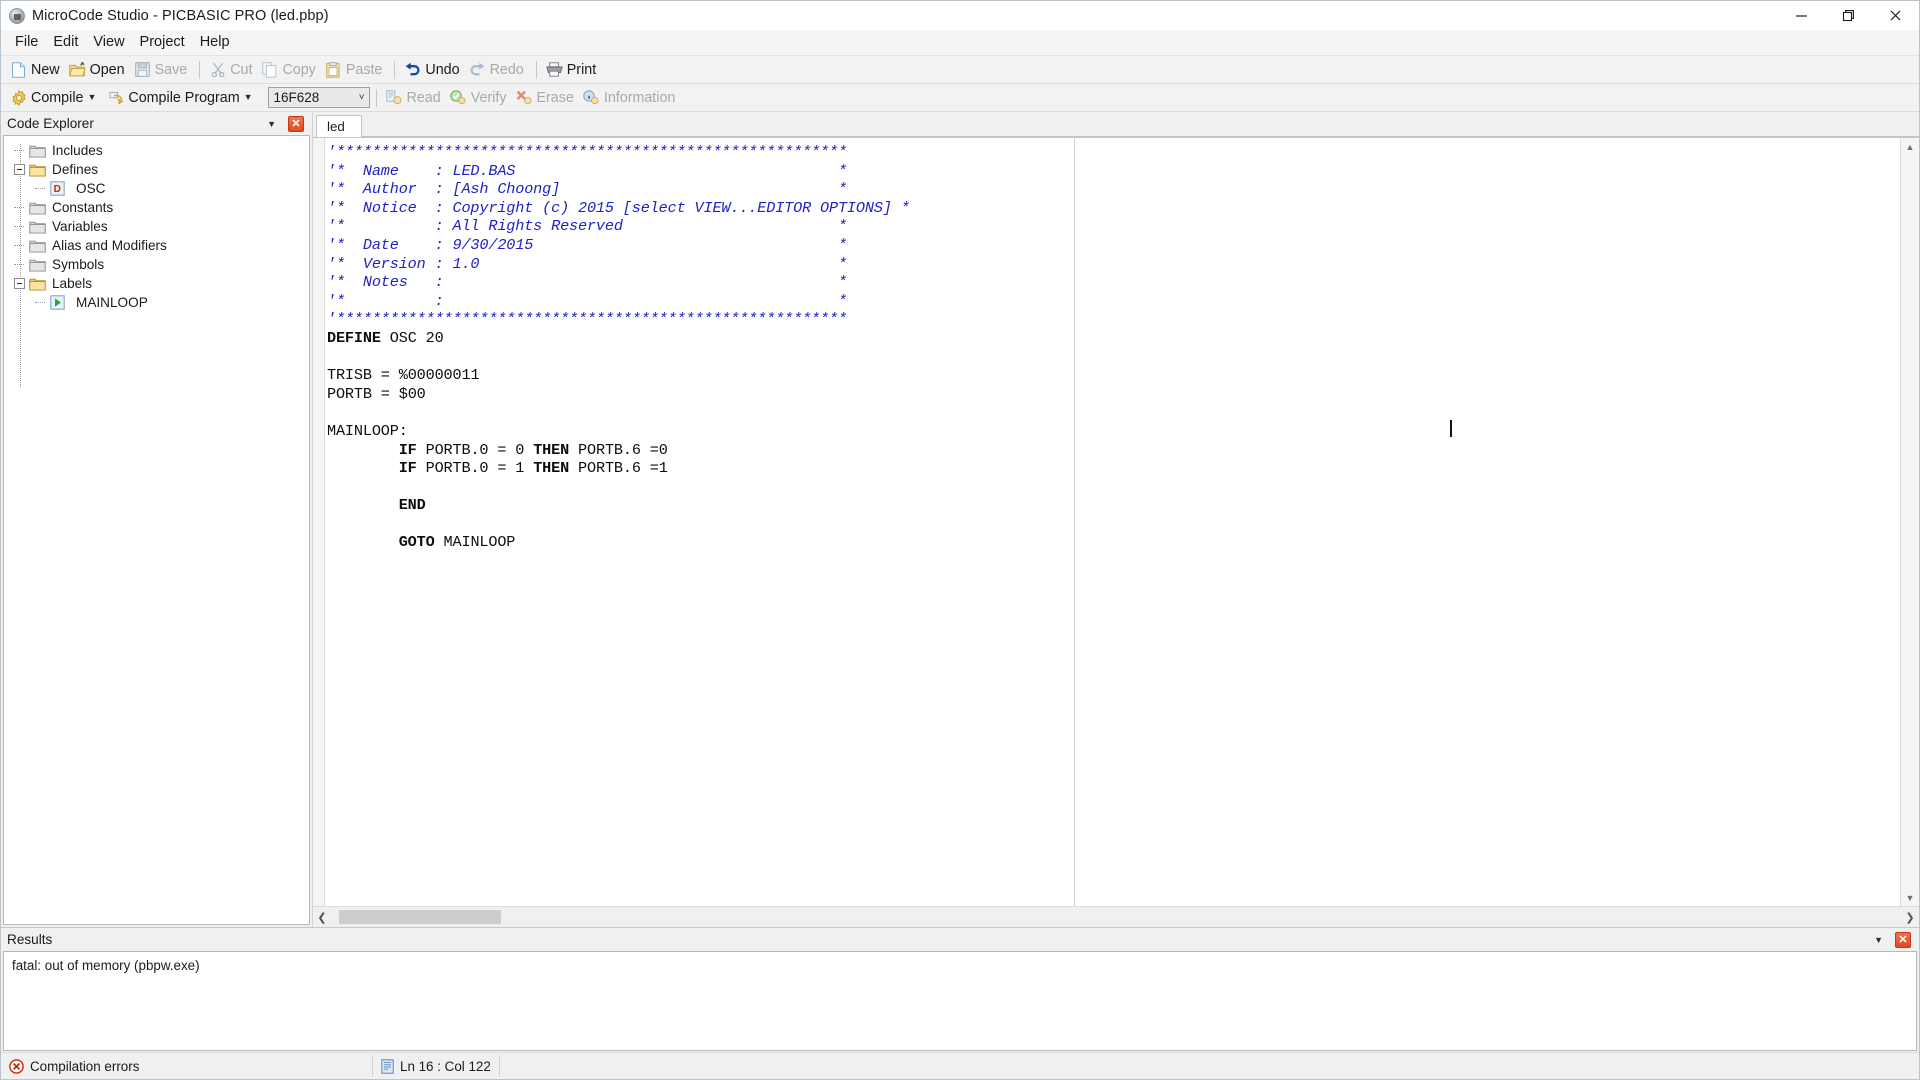 Image resolution: width=1920 pixels, height=1080 pixels. What do you see at coordinates (394, 97) in the screenshot?
I see `read-icon` at bounding box center [394, 97].